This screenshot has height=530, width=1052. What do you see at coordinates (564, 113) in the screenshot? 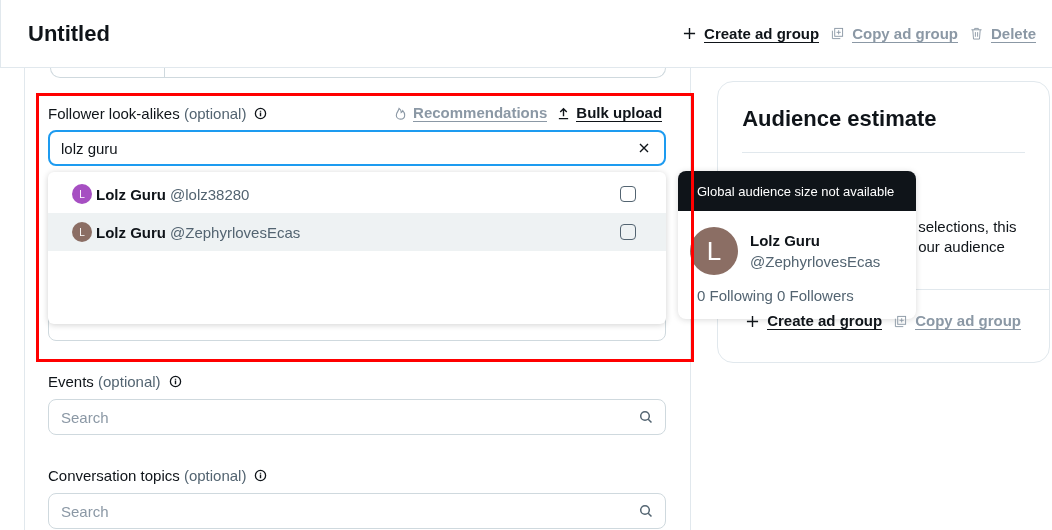
I see `upload-icon` at bounding box center [564, 113].